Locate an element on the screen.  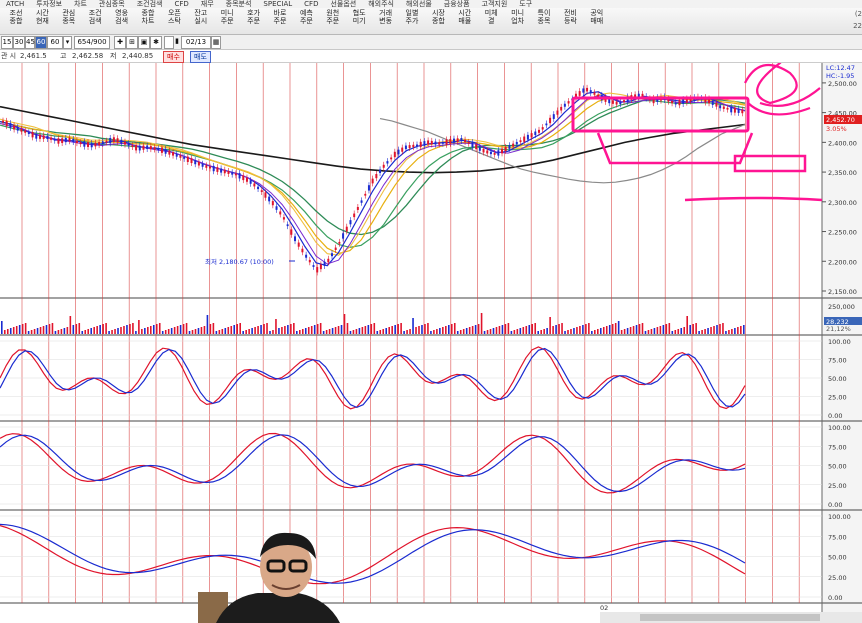
sell-button: 매도 is located at coordinates (200, 57).